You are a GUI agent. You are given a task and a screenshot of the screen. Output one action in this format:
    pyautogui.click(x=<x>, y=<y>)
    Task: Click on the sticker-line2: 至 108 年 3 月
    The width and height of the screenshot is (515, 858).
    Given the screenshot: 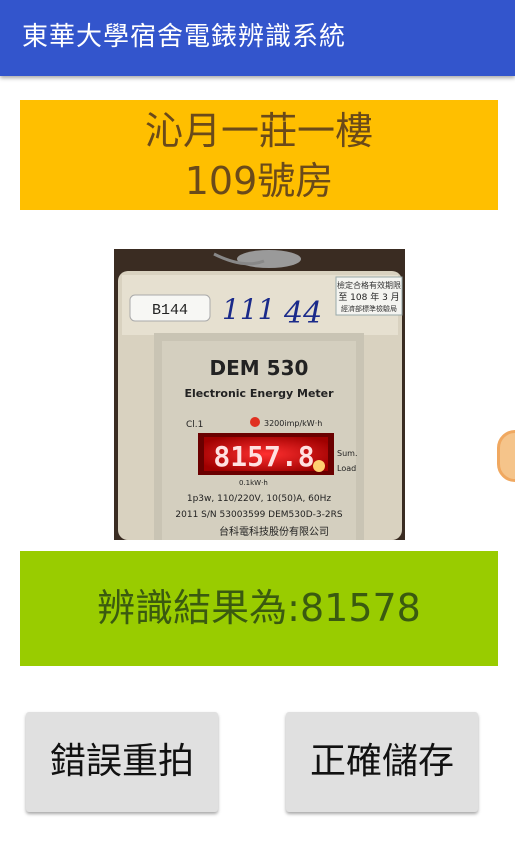 What is the action you would take?
    pyautogui.click(x=368, y=297)
    